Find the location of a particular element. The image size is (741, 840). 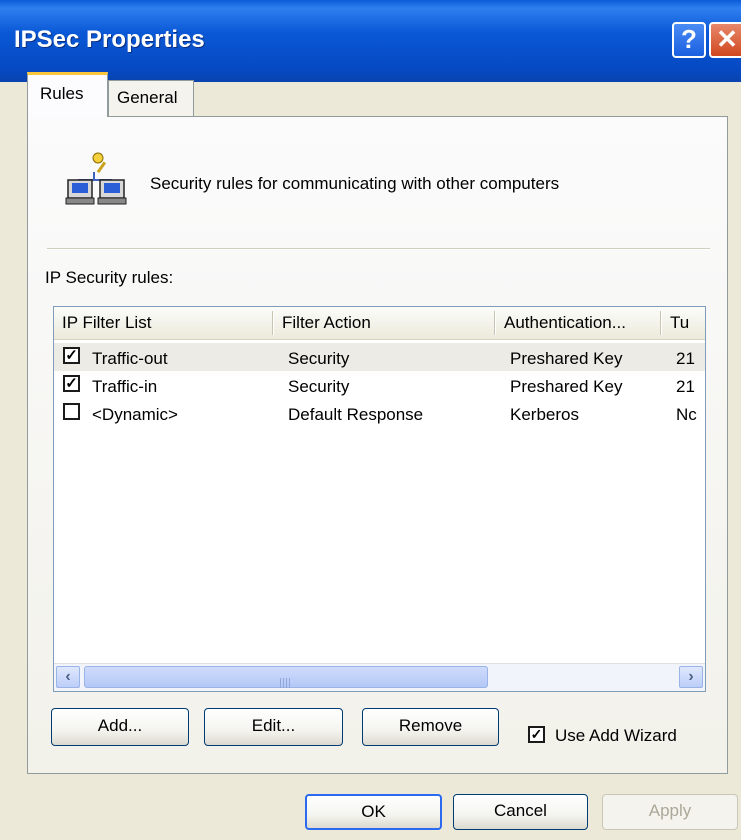

scroll-left-button: ‹ is located at coordinates (68, 677).